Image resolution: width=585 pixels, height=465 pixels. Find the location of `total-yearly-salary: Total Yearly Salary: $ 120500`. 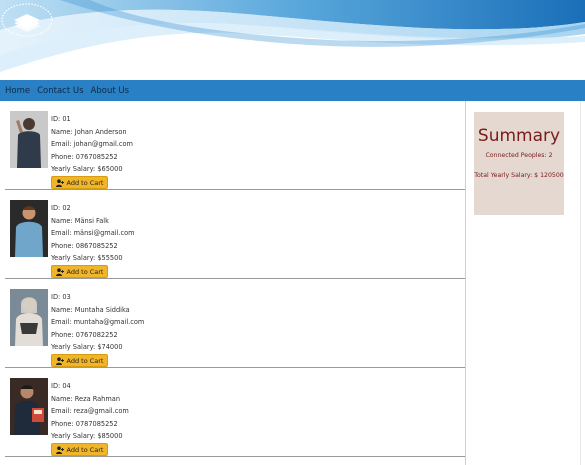

total-yearly-salary: Total Yearly Salary: $ 120500 is located at coordinates (519, 175).